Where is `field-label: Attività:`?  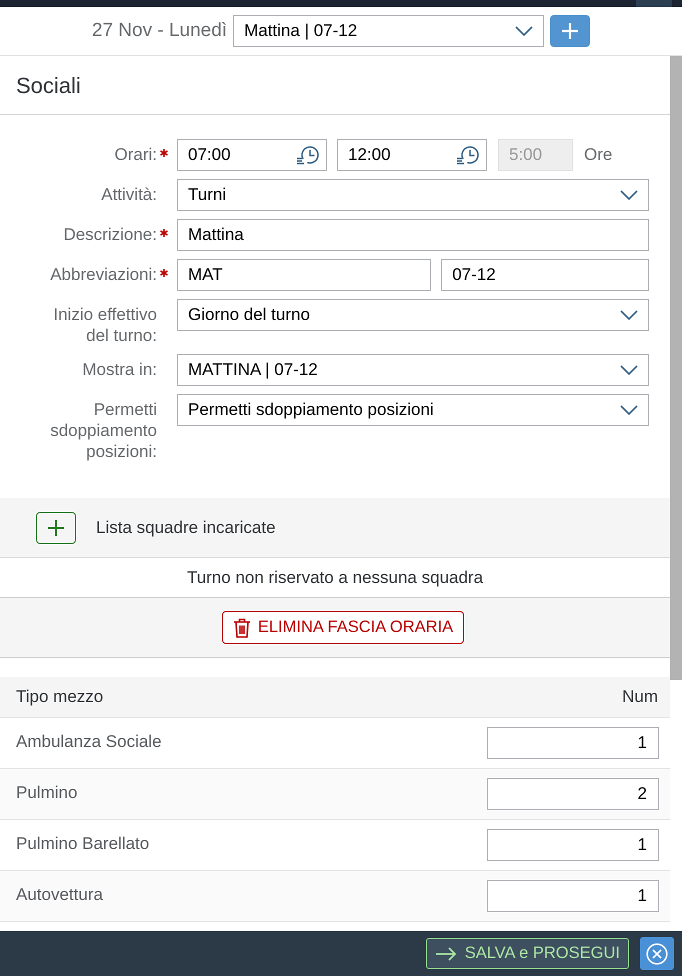 field-label: Attività: is located at coordinates (129, 194).